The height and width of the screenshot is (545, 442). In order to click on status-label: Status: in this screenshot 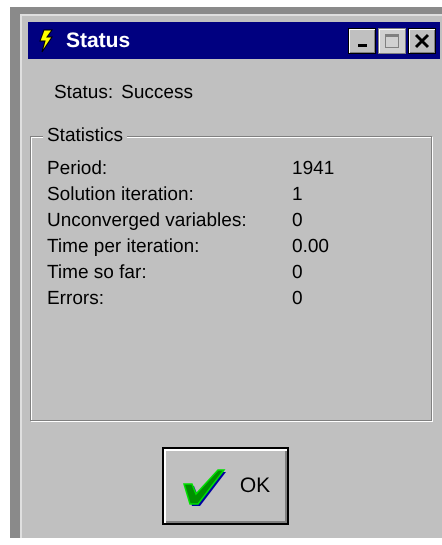, I will do `click(84, 93)`.